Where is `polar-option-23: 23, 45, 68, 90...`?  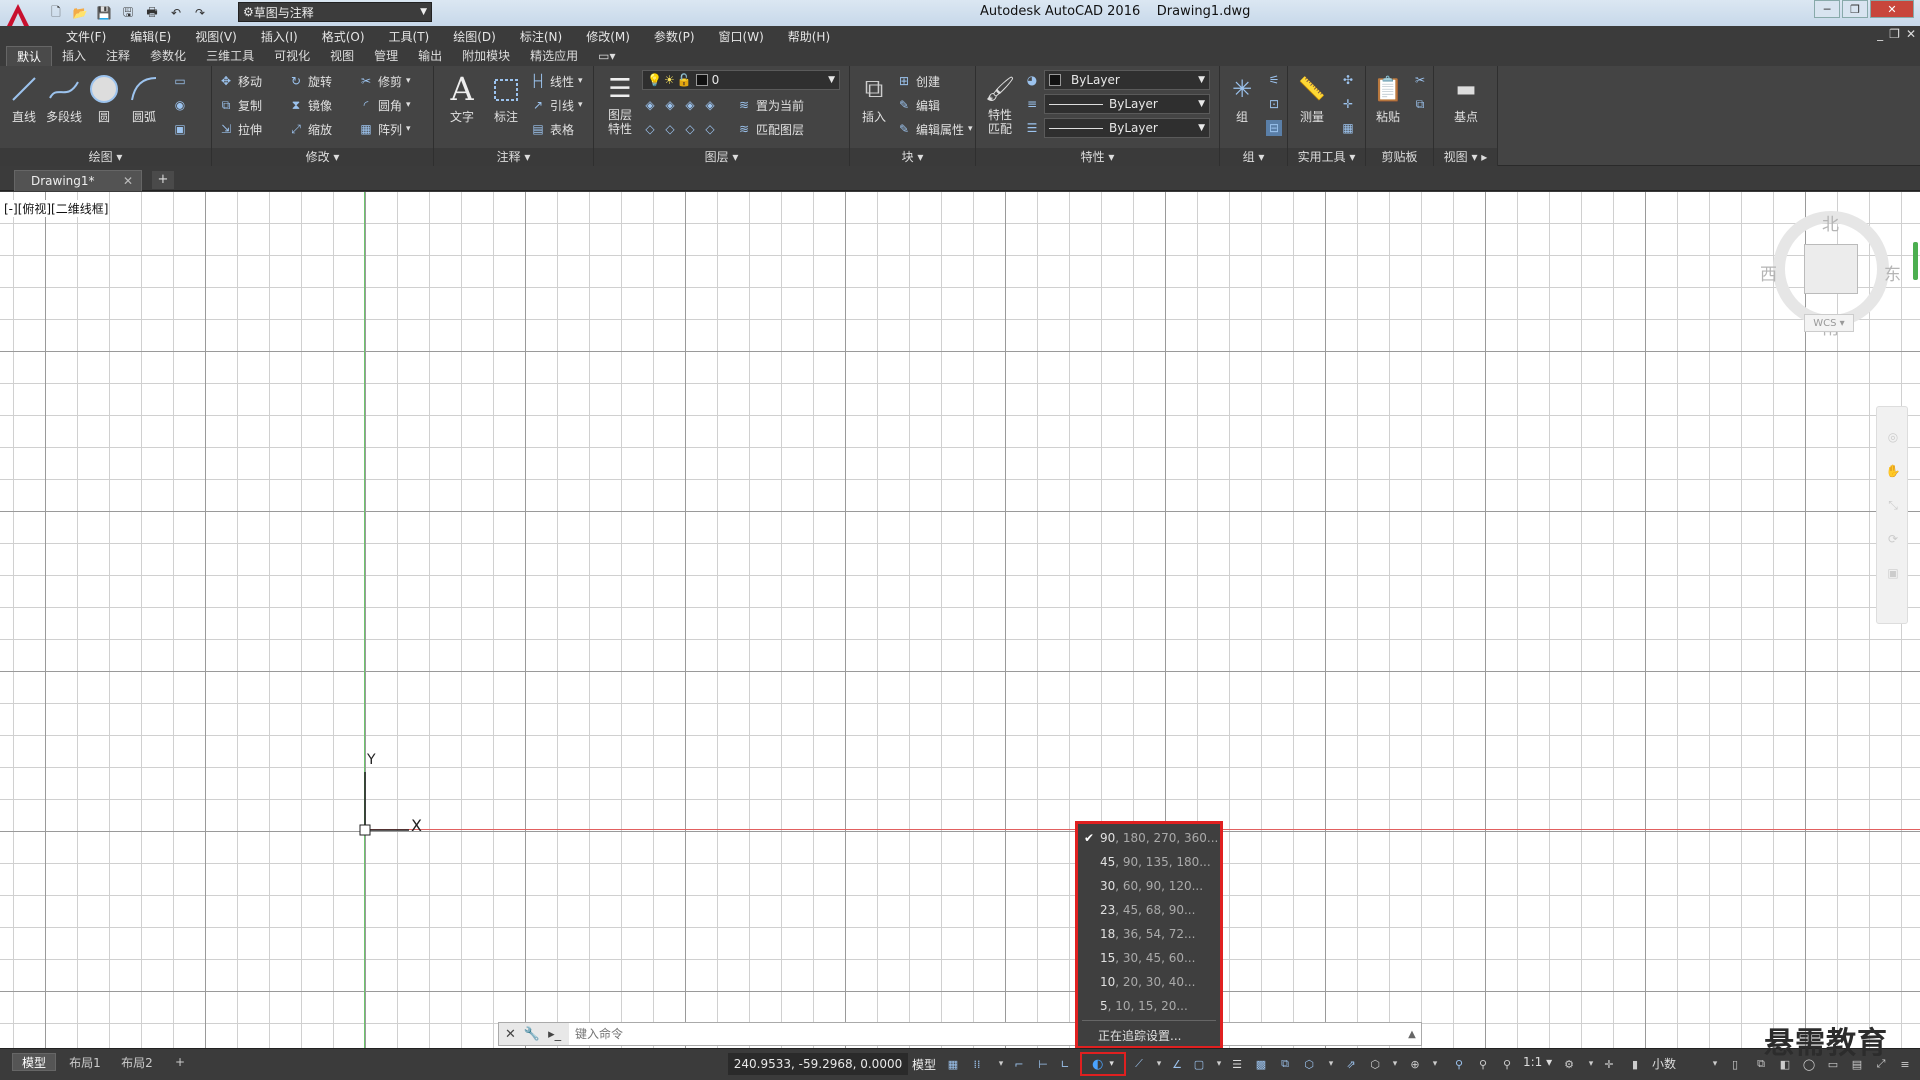 polar-option-23: 23, 45, 68, 90... is located at coordinates (1149, 910).